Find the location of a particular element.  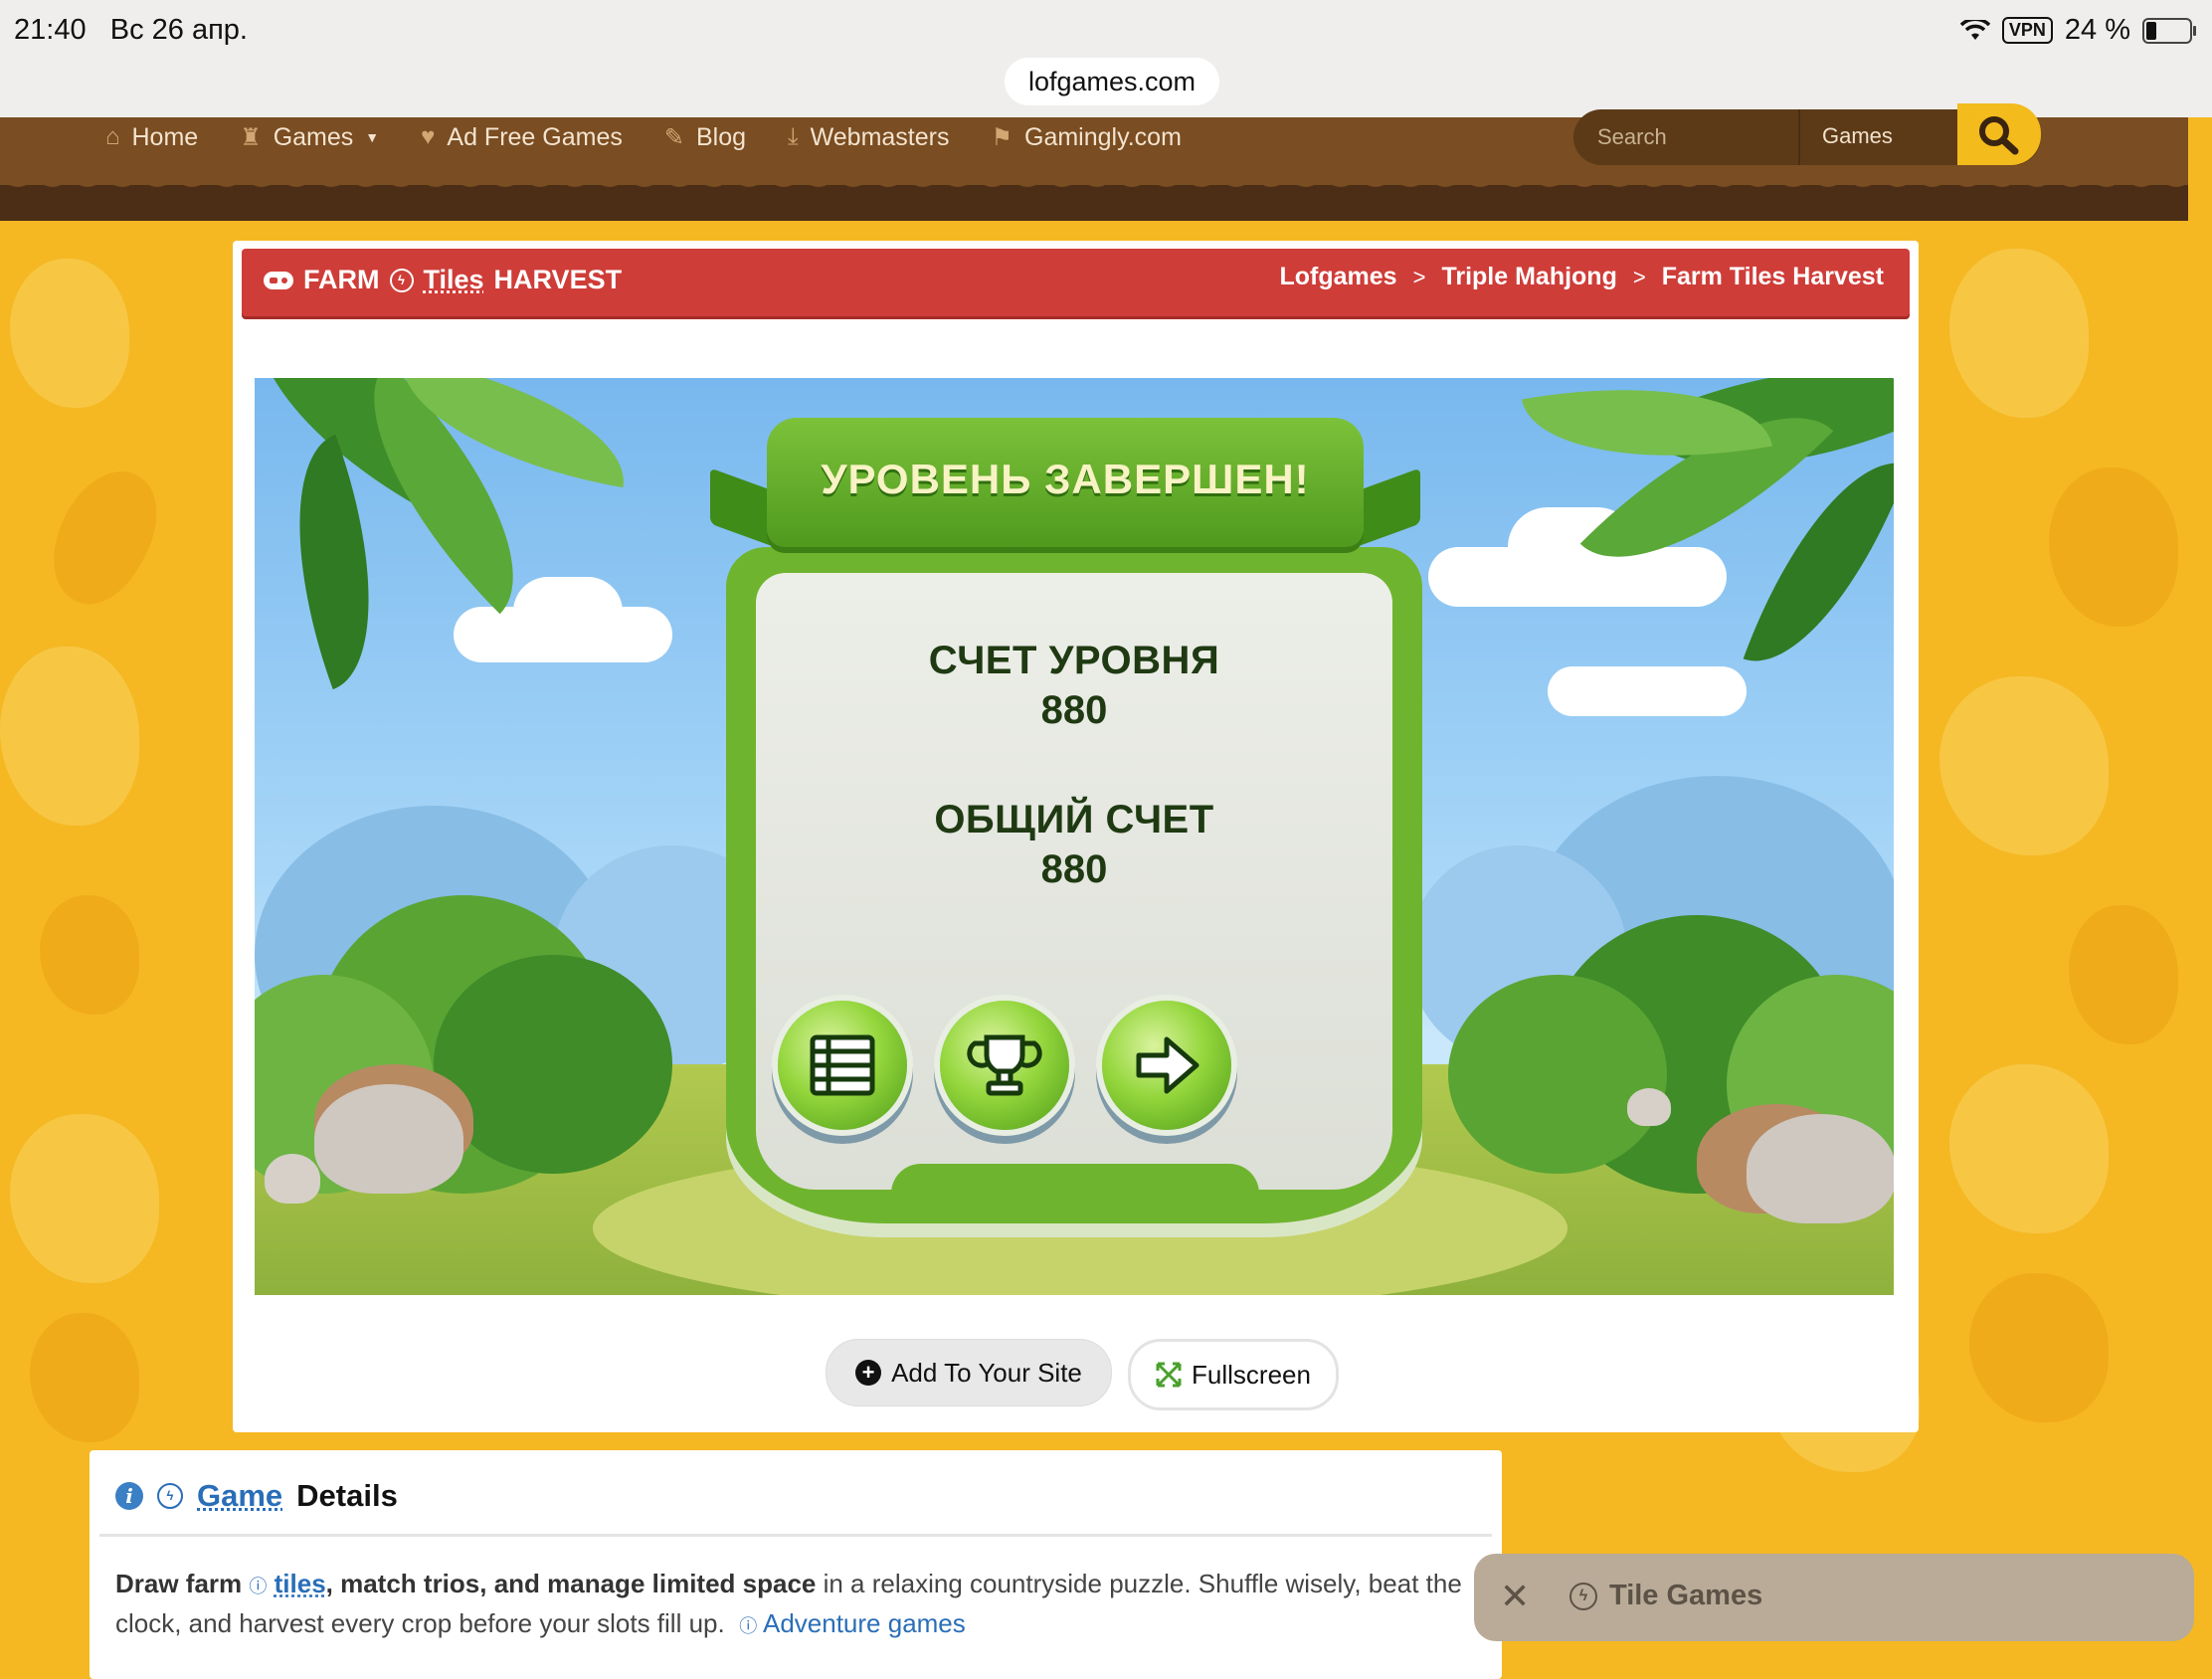

trophy-icon is located at coordinates (1004, 1065).